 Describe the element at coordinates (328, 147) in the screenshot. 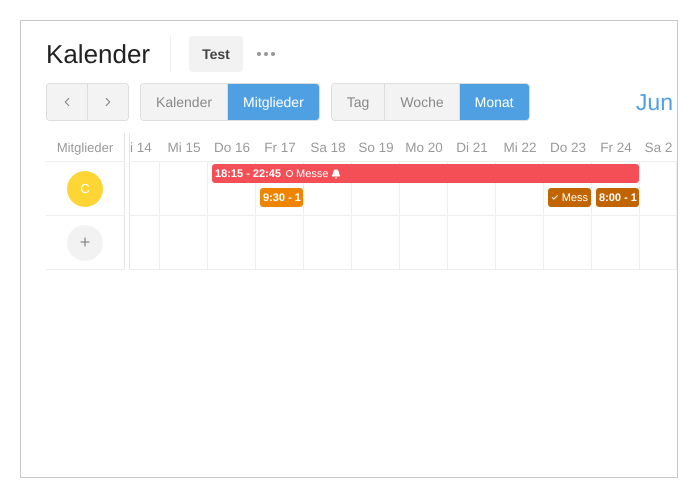

I see `day-header: Sa 18` at that location.